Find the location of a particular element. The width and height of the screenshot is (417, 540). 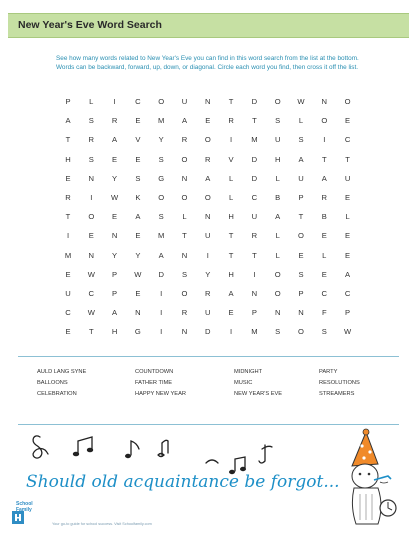

grid-letter: G is located at coordinates (161, 178).